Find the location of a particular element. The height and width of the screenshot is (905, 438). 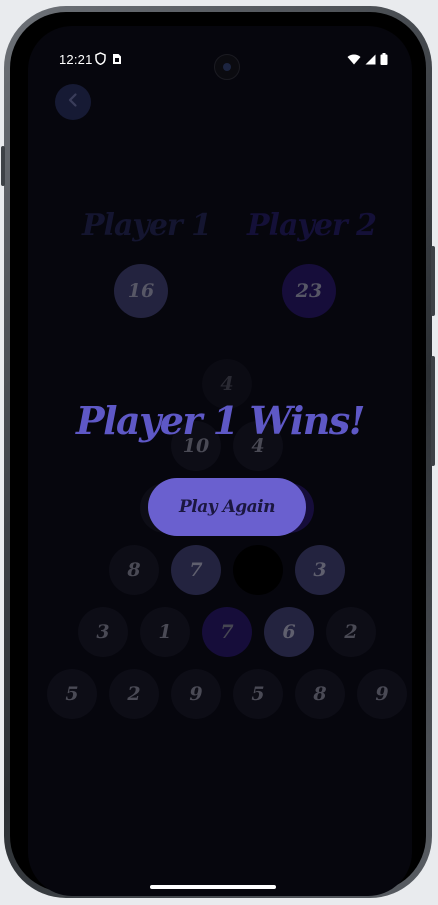

player-1-label: Player 1 is located at coordinates (147, 225).